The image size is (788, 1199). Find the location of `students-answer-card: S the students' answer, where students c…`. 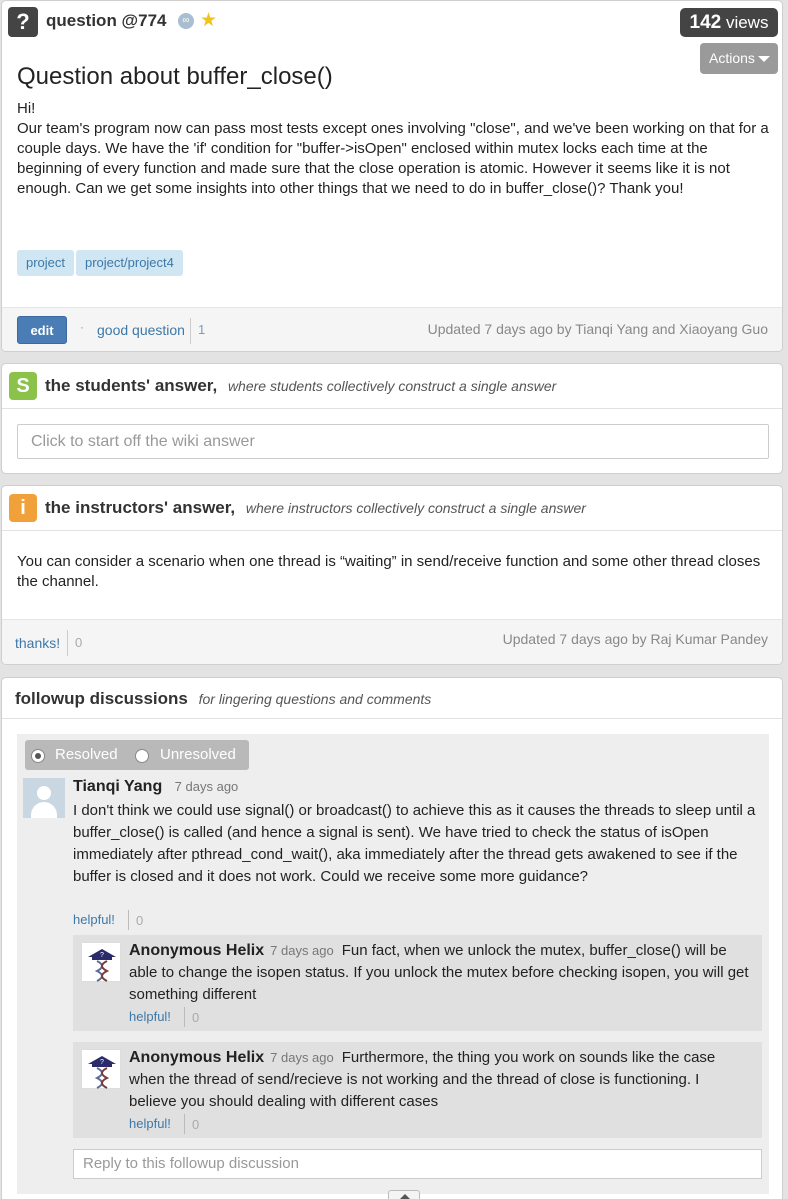

students-answer-card: S the students' answer, where students c… is located at coordinates (392, 418).